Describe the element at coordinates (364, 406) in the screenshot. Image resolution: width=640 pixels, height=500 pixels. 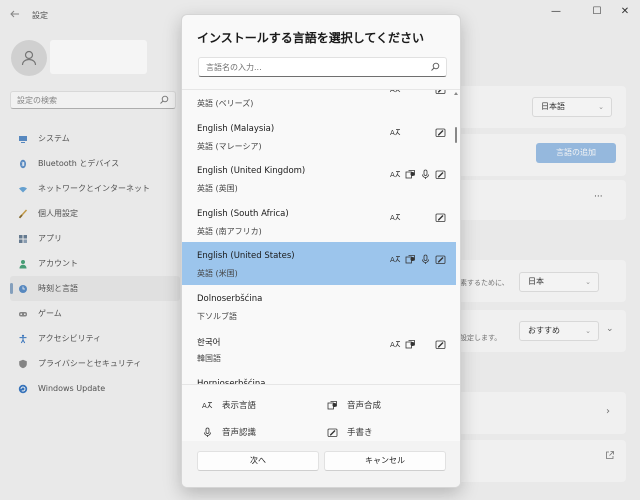
I see `legend-label: 音声合成` at that location.